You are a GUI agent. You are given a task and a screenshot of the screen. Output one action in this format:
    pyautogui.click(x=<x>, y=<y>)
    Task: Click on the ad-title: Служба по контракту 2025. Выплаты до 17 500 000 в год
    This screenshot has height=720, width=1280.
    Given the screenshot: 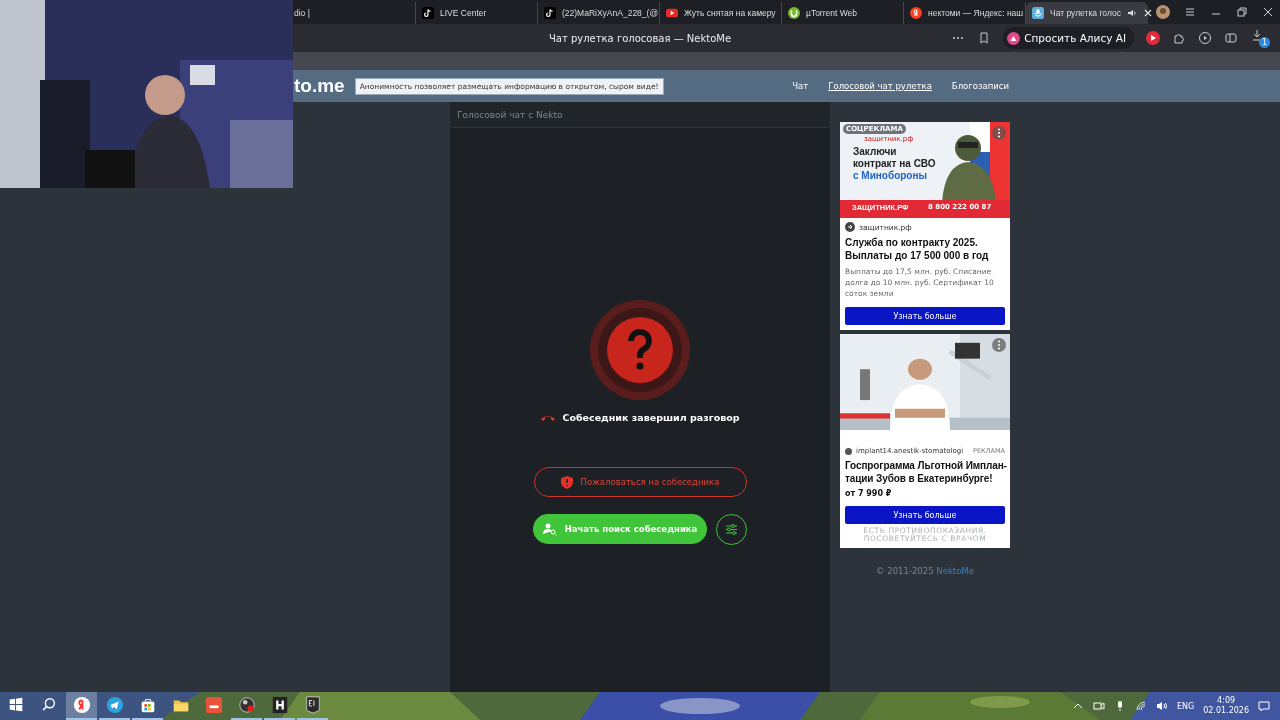 What is the action you would take?
    pyautogui.click(x=917, y=249)
    